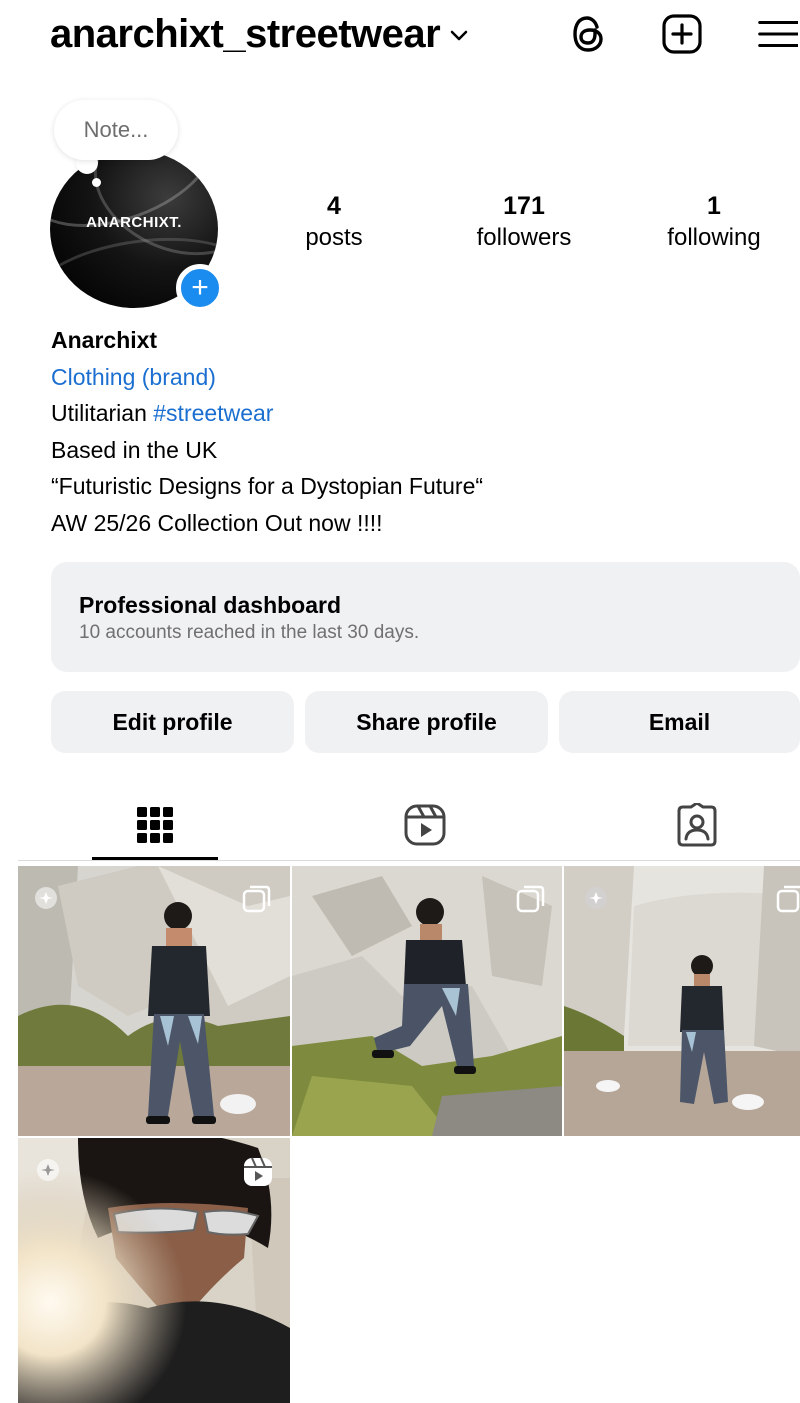 This screenshot has width=800, height=1403. What do you see at coordinates (524, 237) in the screenshot?
I see `stat-followers-label: followers` at bounding box center [524, 237].